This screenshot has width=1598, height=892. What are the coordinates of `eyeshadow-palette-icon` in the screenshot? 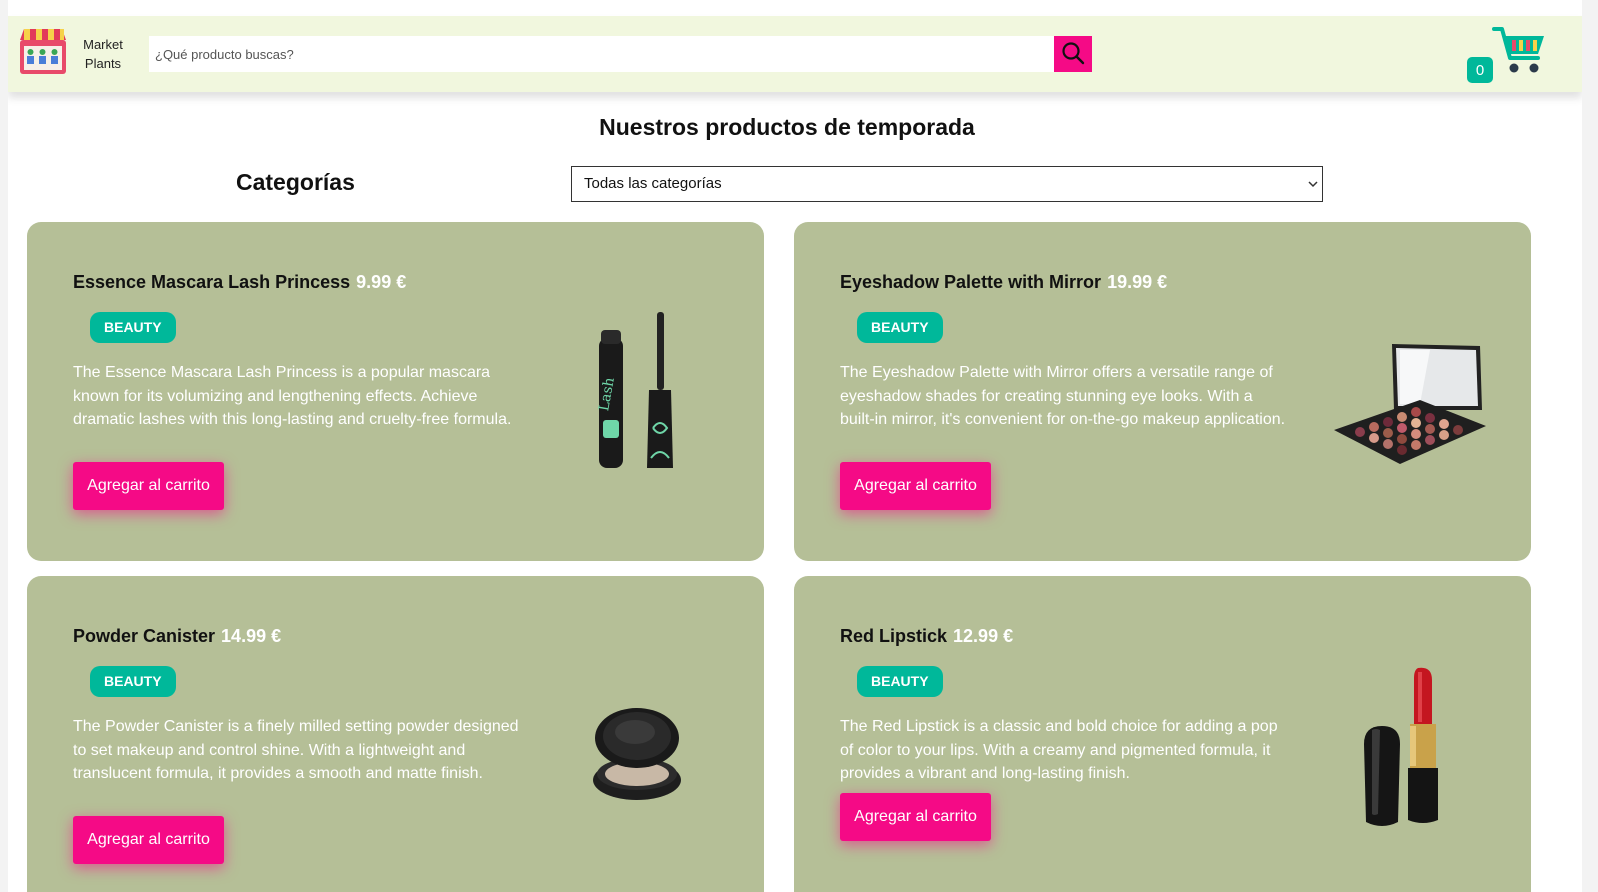 It's located at (1410, 407).